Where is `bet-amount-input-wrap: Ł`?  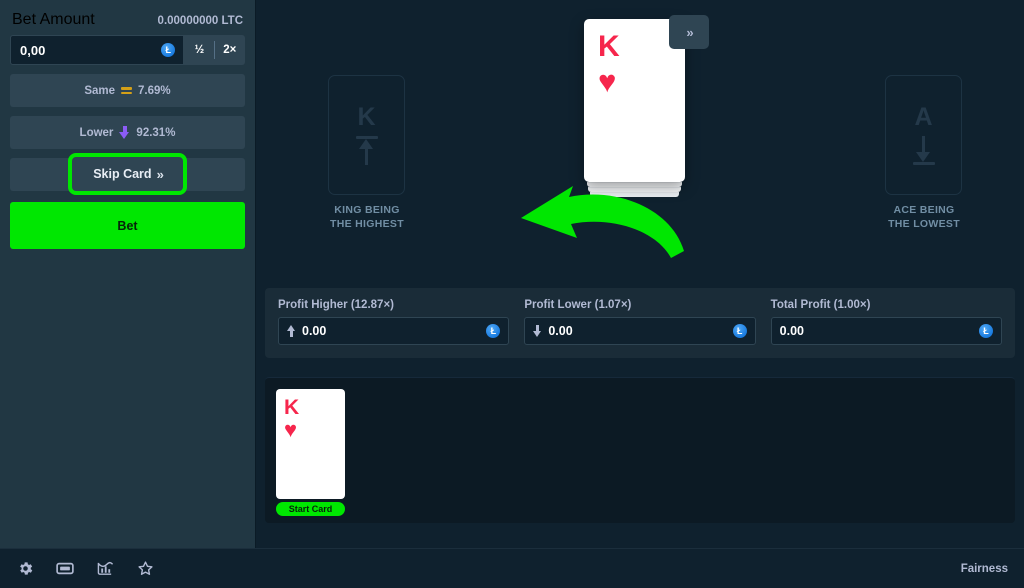
bet-amount-input-wrap: Ł is located at coordinates (97, 50).